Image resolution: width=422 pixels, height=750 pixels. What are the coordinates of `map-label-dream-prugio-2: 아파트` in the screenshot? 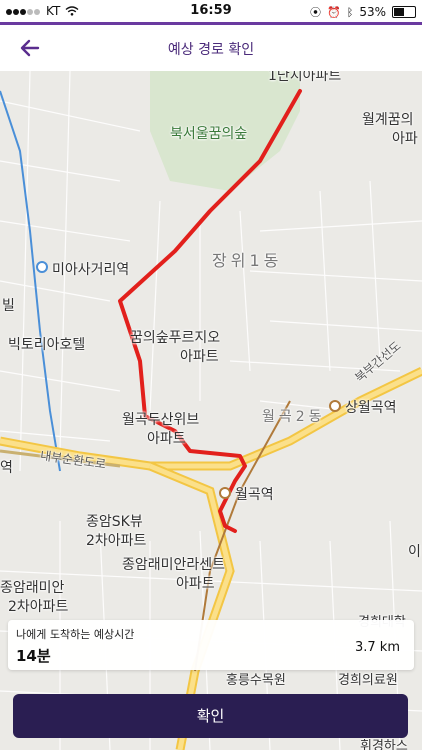 It's located at (199, 357).